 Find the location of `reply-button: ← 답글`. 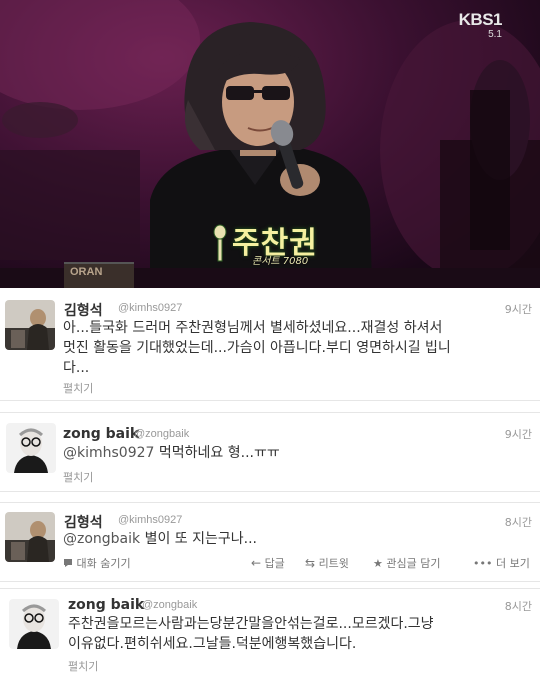

reply-button: ← 답글 is located at coordinates (268, 563).